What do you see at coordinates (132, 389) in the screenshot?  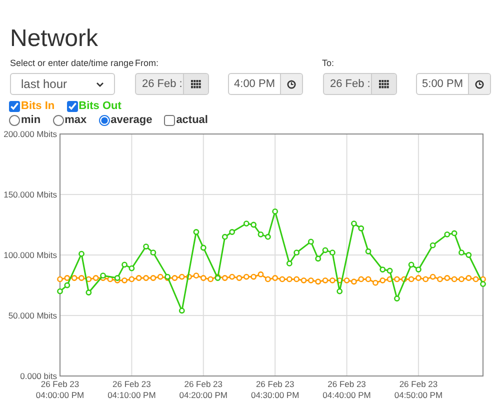 I see `x-tick-label: 26 Feb 23 04:10:00 PM` at bounding box center [132, 389].